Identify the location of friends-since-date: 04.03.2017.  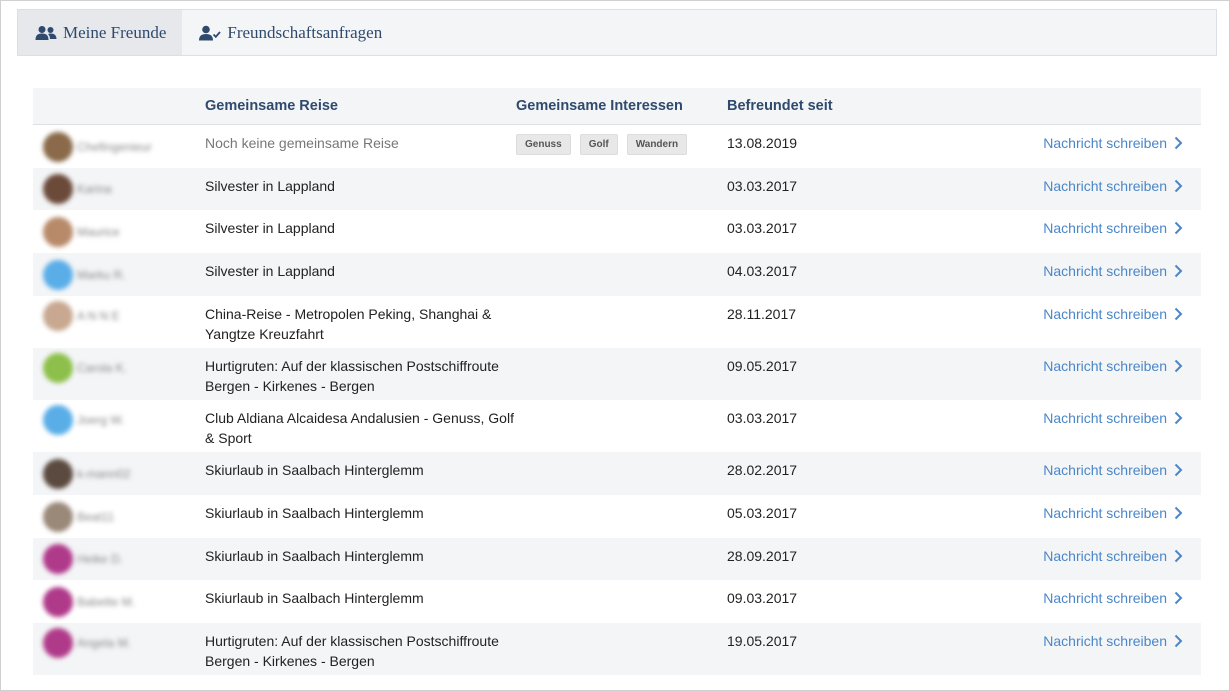
(762, 271).